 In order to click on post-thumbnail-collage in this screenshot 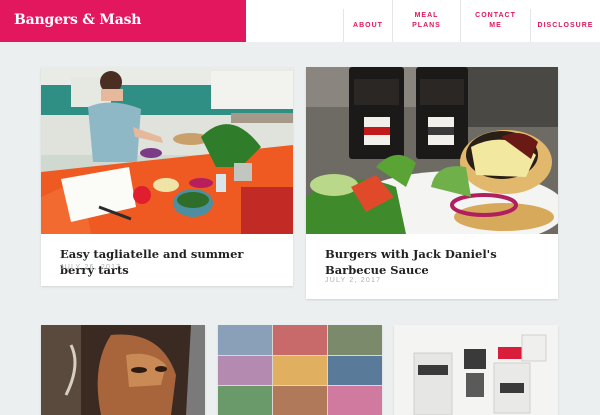, I will do `click(300, 370)`.